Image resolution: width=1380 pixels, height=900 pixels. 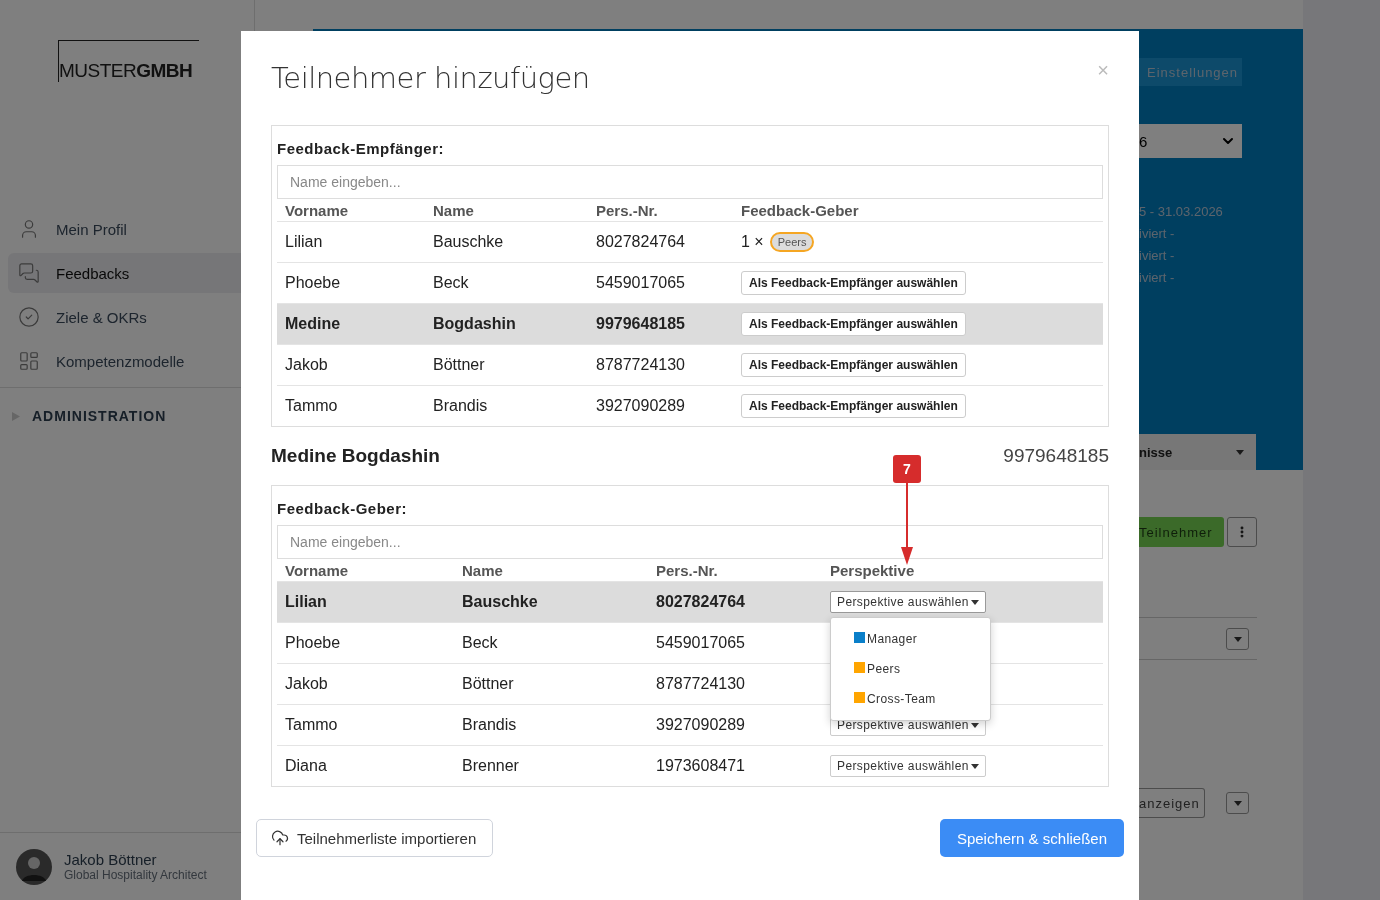 What do you see at coordinates (641, 406) in the screenshot?
I see `table-cell-text: 3927090289` at bounding box center [641, 406].